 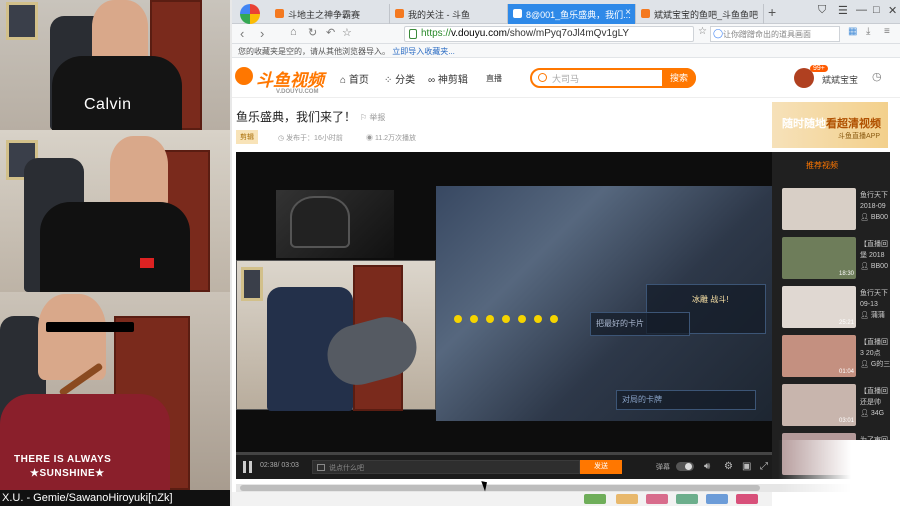 What do you see at coordinates (115, 65) in the screenshot?
I see `webcam-frame-1: Calvin` at bounding box center [115, 65].